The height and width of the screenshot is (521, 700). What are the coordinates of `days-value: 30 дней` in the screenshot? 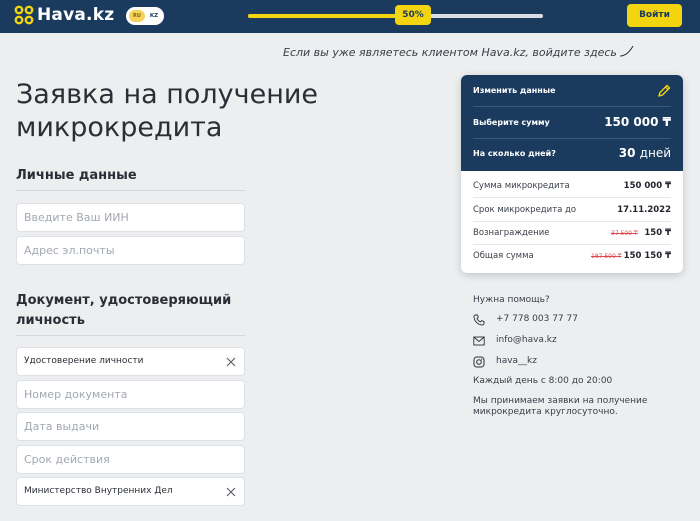 It's located at (645, 153).